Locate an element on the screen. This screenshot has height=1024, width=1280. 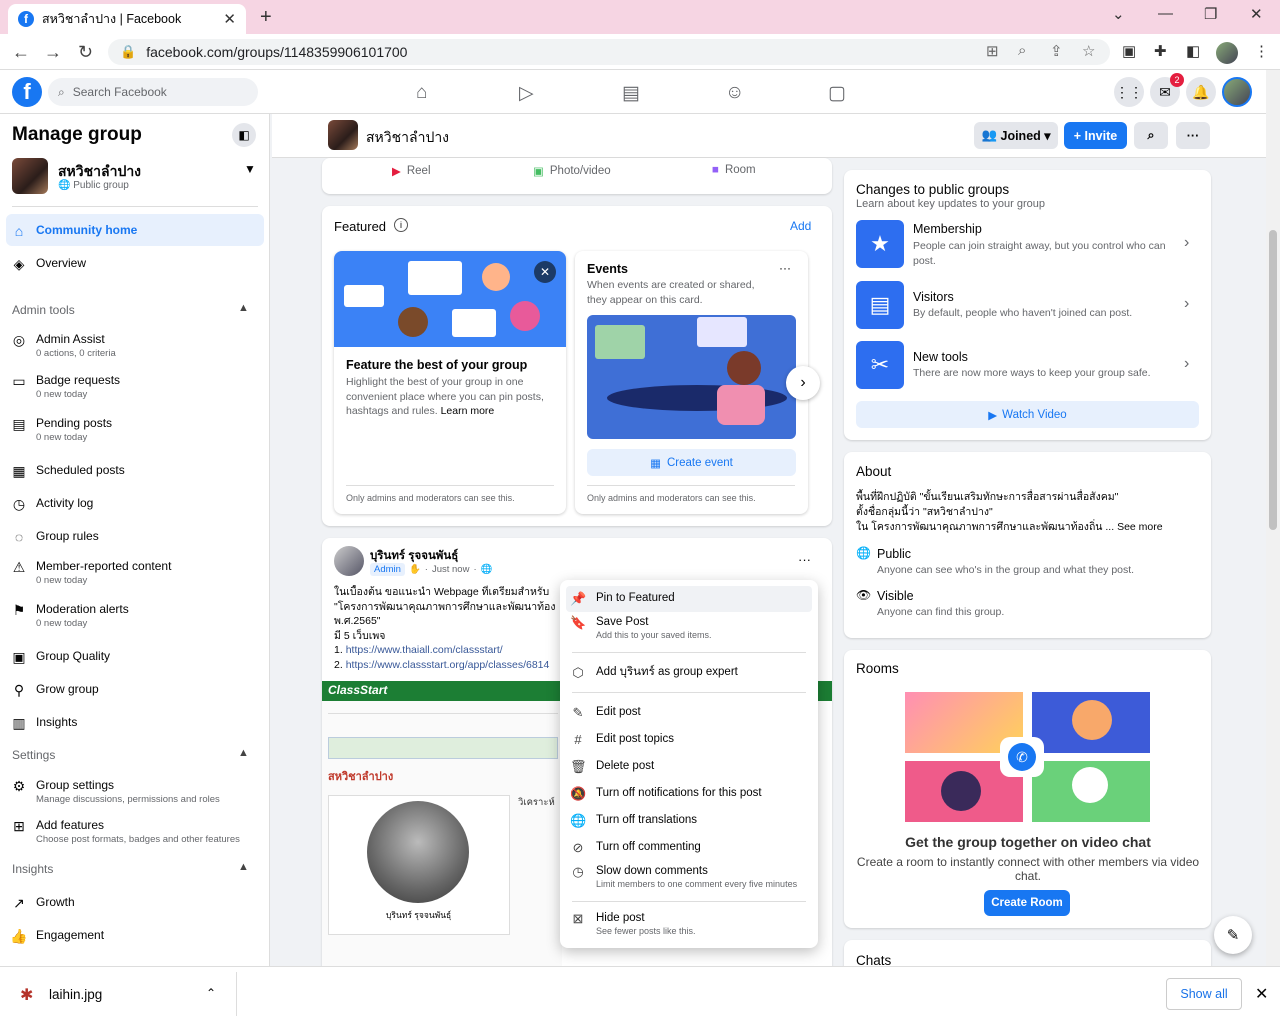
menu-item-delete-post: 🗑 Delete post is located at coordinates (612, 767).